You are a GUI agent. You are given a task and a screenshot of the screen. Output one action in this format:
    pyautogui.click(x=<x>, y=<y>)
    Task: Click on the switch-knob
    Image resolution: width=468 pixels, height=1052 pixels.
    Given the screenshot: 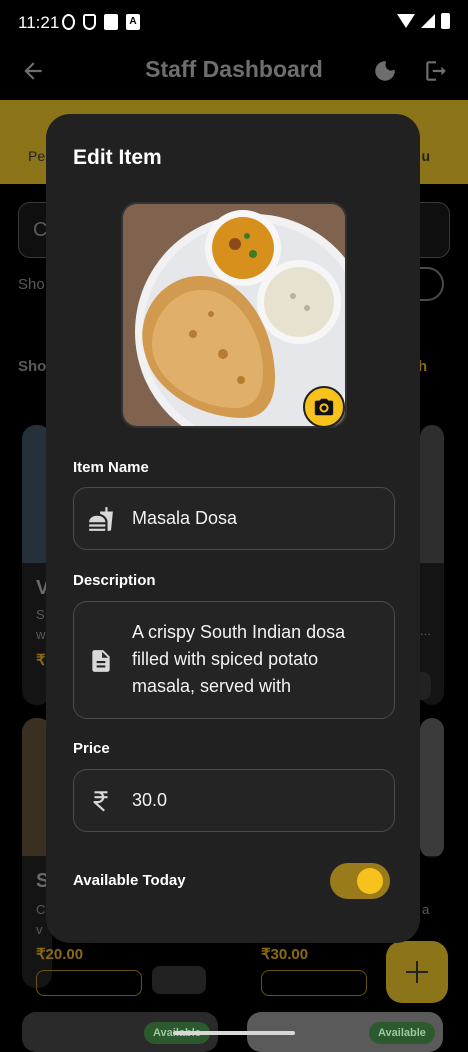 What is the action you would take?
    pyautogui.click(x=370, y=881)
    